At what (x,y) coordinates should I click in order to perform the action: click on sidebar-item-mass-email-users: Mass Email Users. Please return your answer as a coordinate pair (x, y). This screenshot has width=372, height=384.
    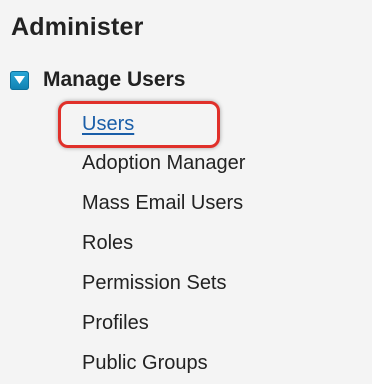
    Looking at the image, I should click on (162, 203).